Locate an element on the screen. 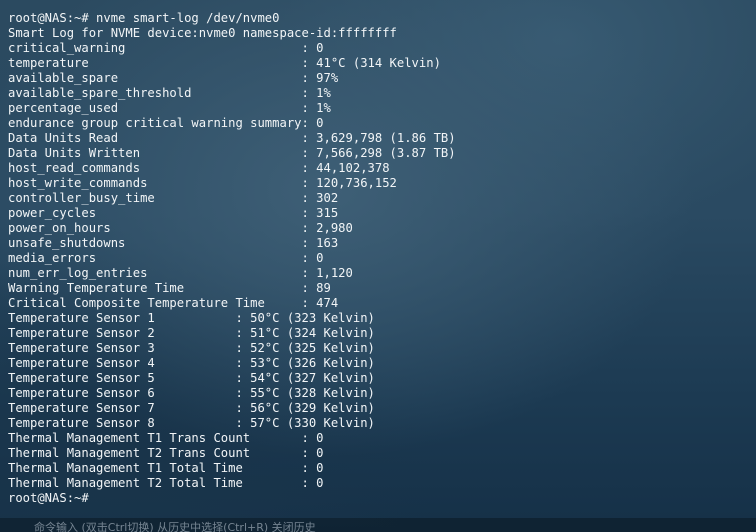 The width and height of the screenshot is (756, 532). terminal-line-temperature-sensor-4: Temperature Sensor 4 : 53°C (326 Kelvin) is located at coordinates (191, 363).